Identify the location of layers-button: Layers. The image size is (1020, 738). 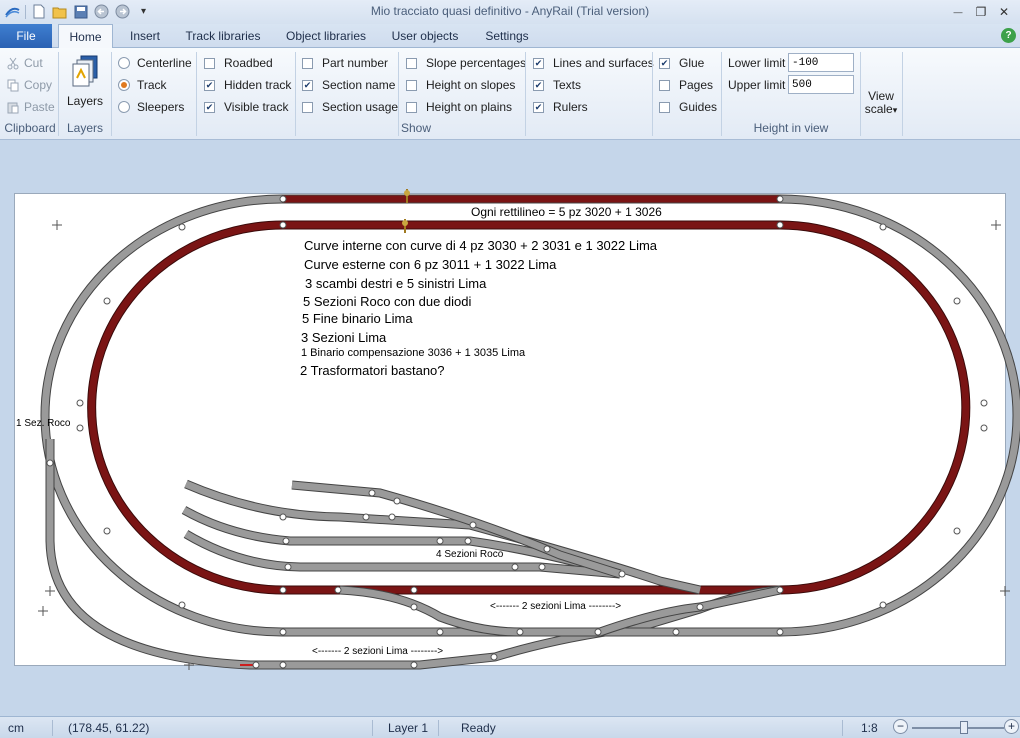
(85, 83).